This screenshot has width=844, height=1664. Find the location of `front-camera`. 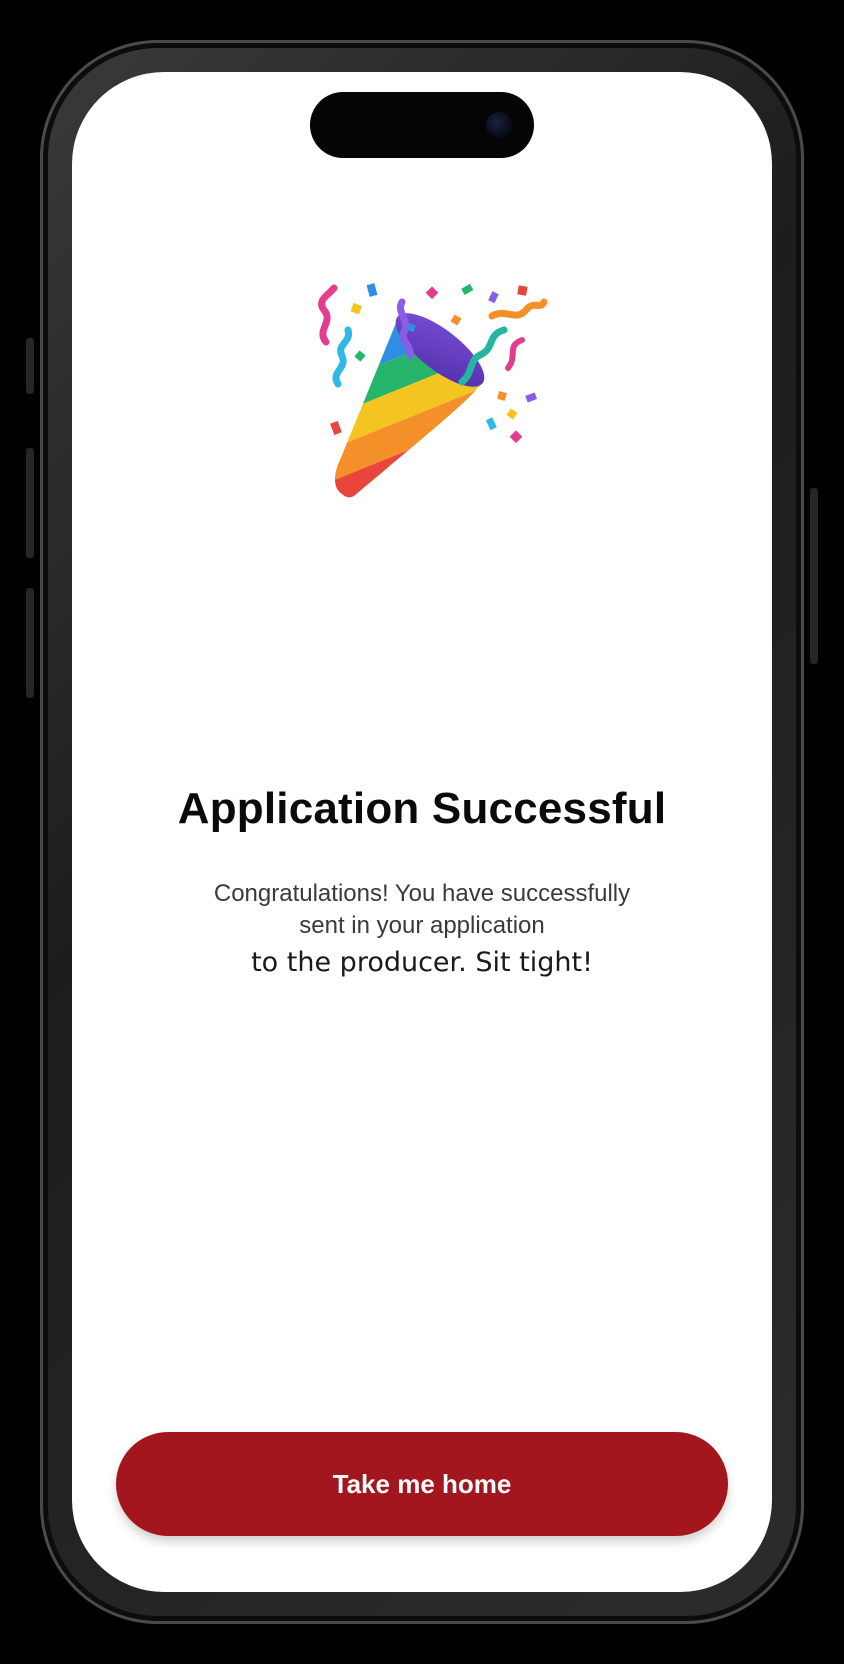

front-camera is located at coordinates (499, 125).